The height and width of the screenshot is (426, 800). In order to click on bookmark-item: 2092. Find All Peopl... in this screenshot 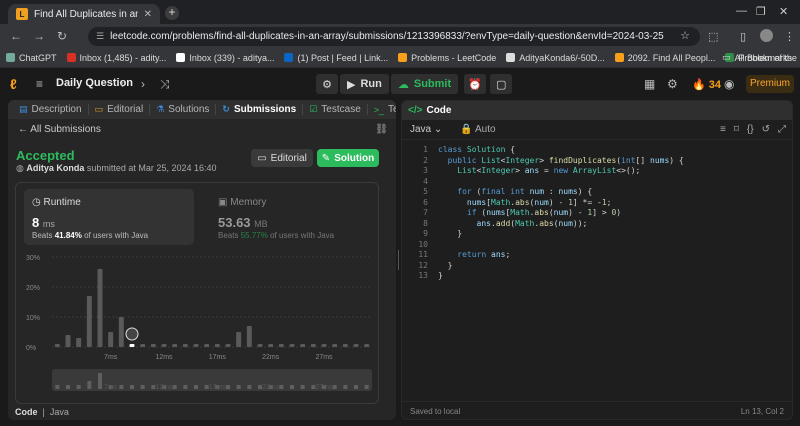, I will do `click(664, 58)`.